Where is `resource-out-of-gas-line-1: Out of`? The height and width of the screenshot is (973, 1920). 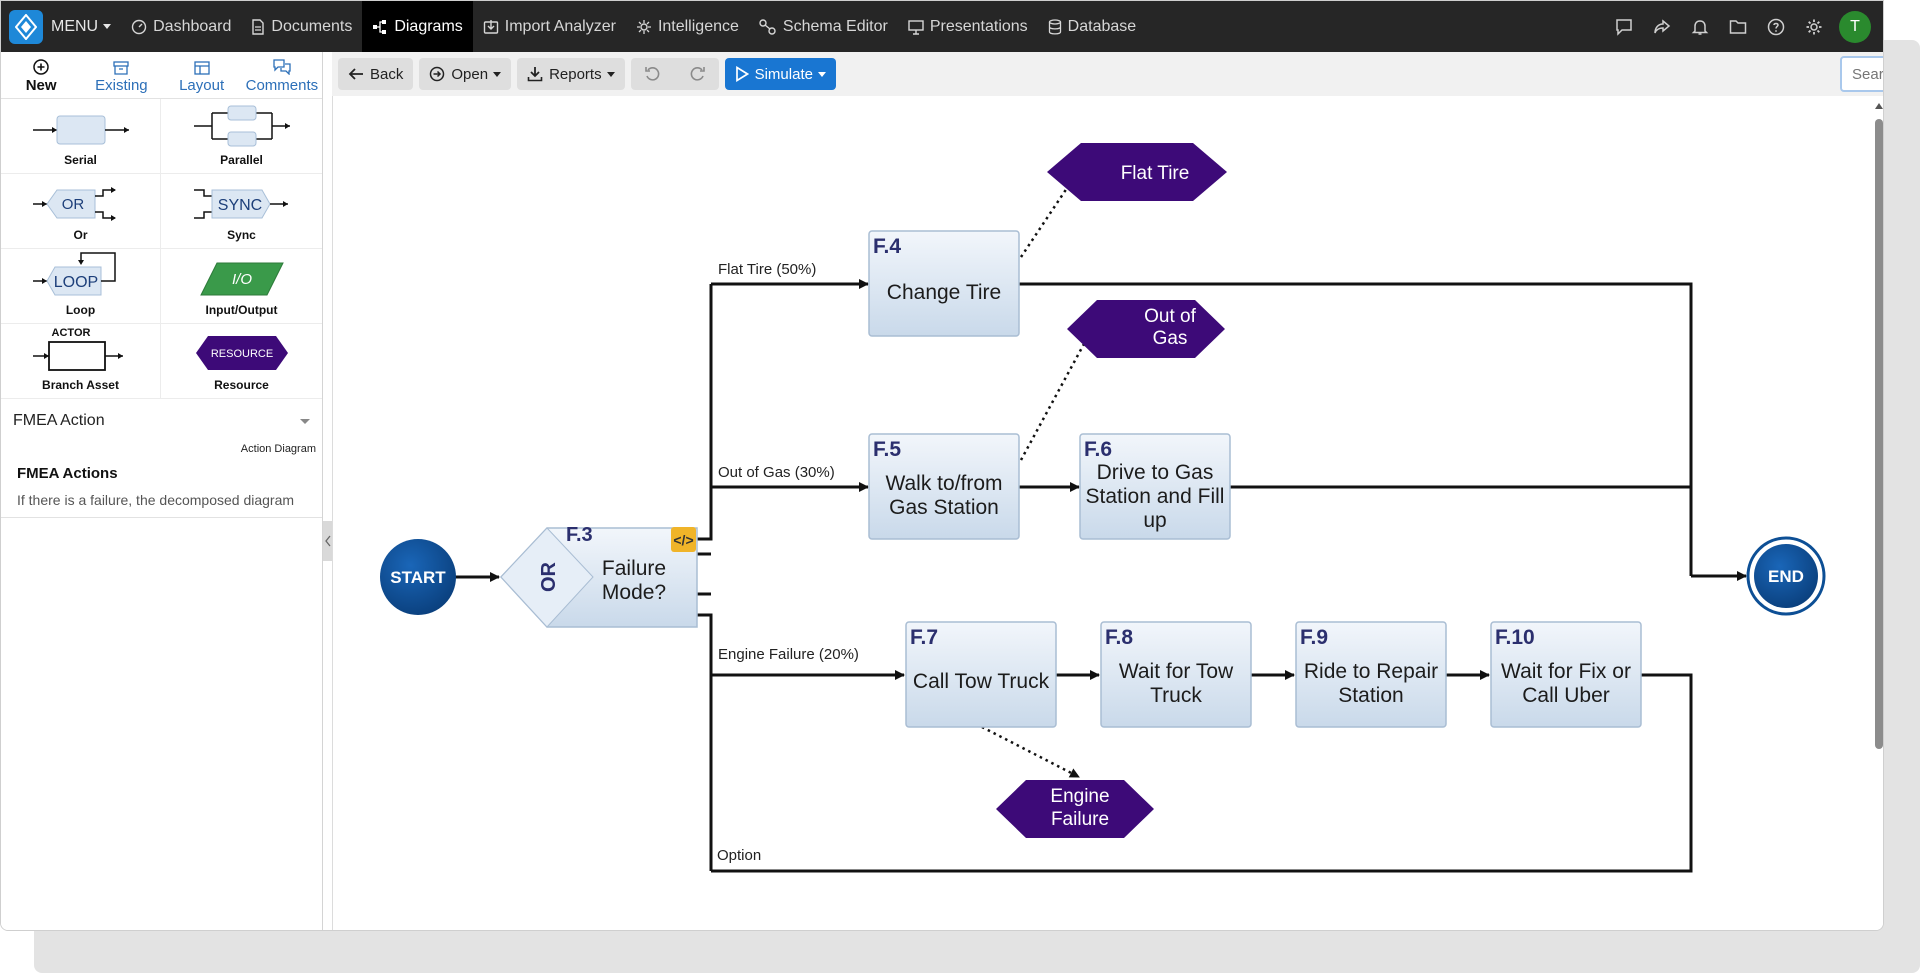 resource-out-of-gas-line-1: Out of is located at coordinates (1170, 316).